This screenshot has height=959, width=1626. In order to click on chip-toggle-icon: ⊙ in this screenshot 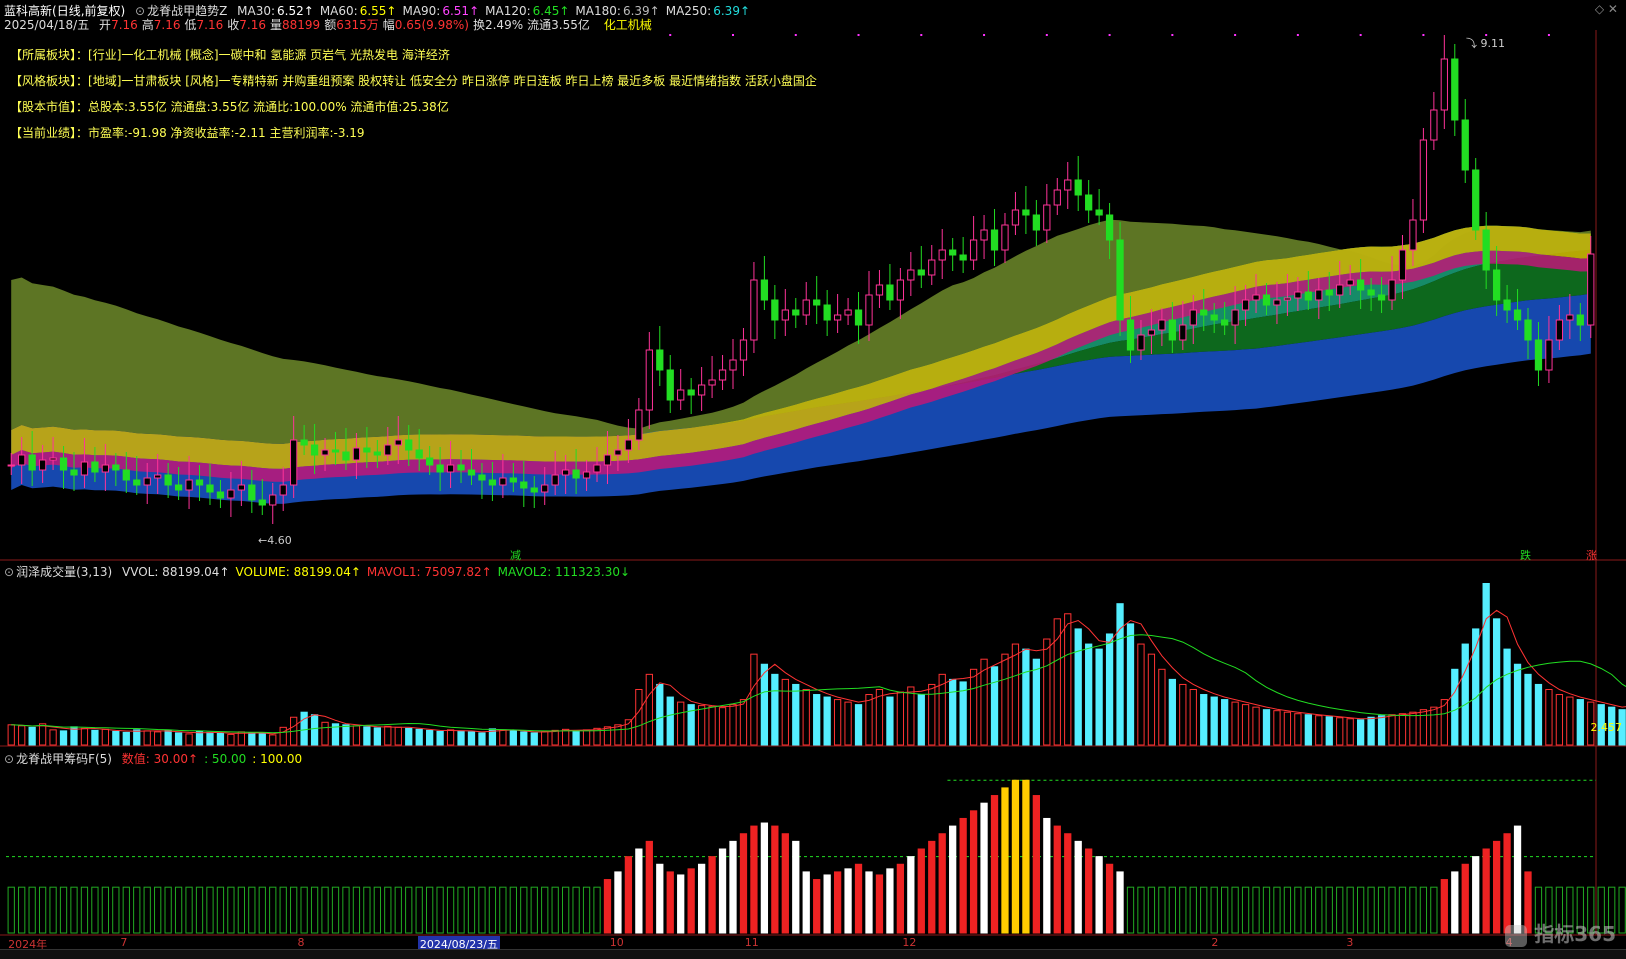, I will do `click(9, 759)`.